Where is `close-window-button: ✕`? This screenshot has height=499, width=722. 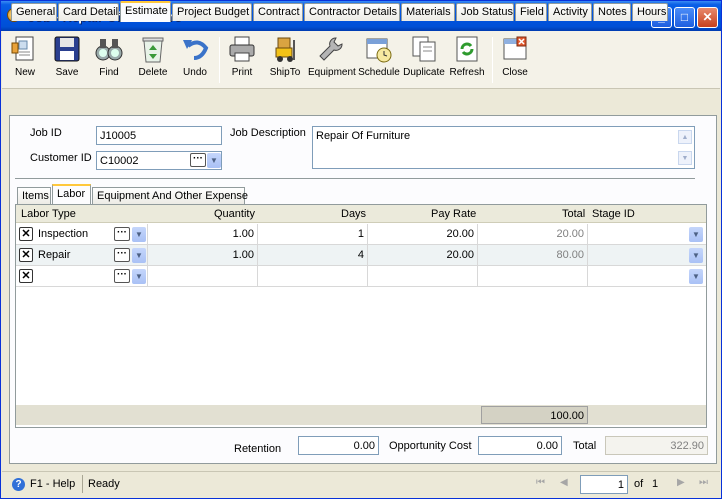 close-window-button: ✕ is located at coordinates (707, 17).